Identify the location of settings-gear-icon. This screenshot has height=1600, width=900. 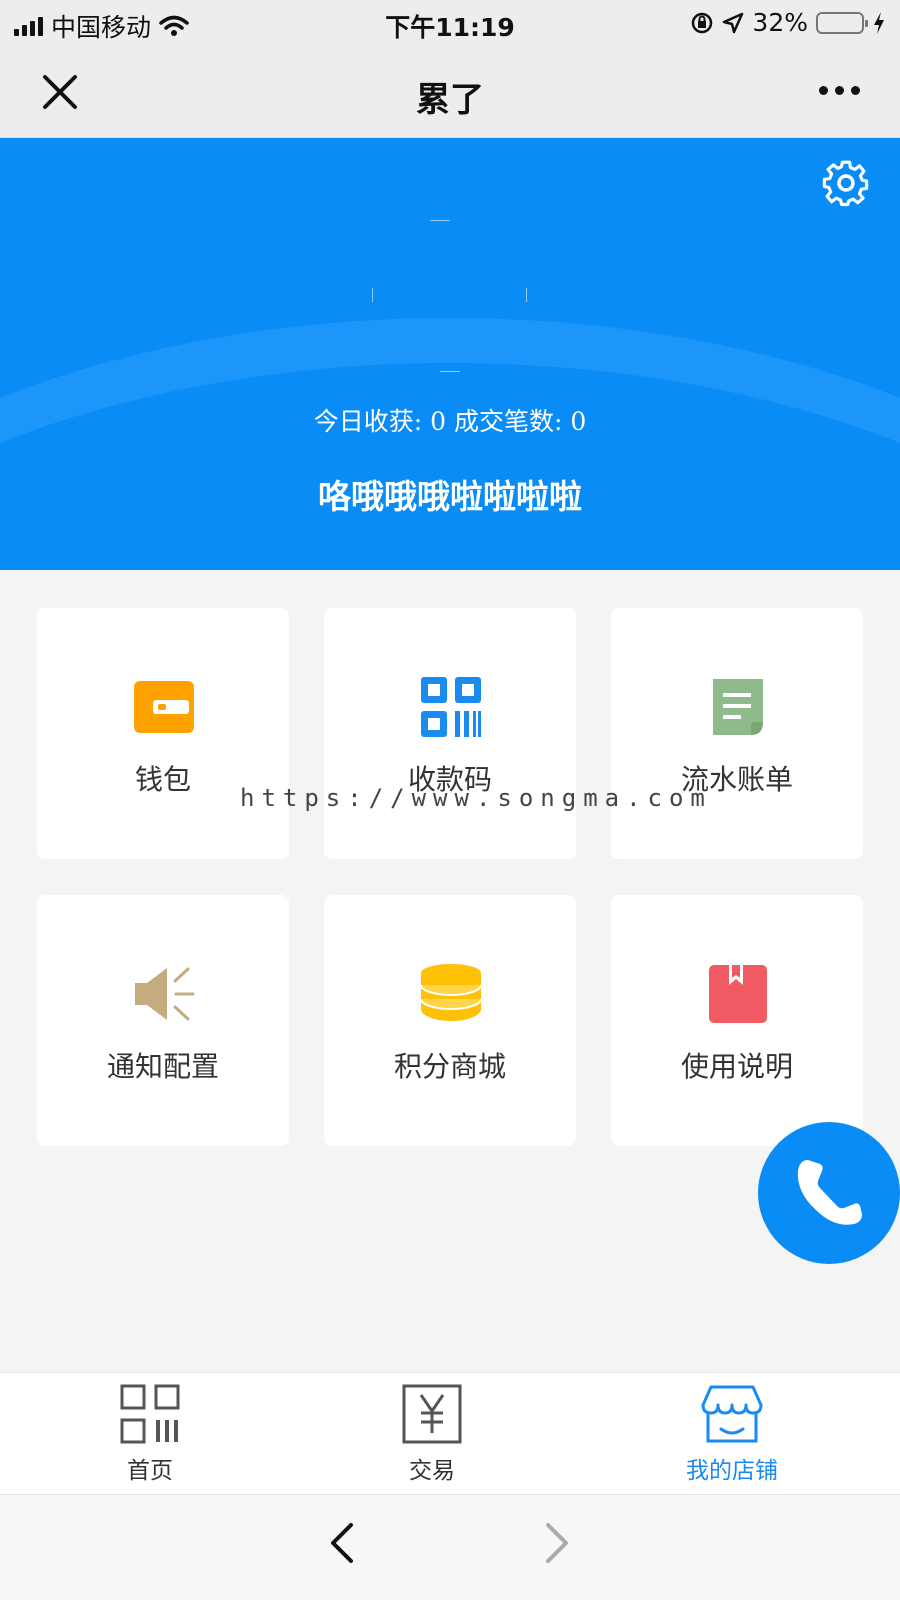
(846, 182).